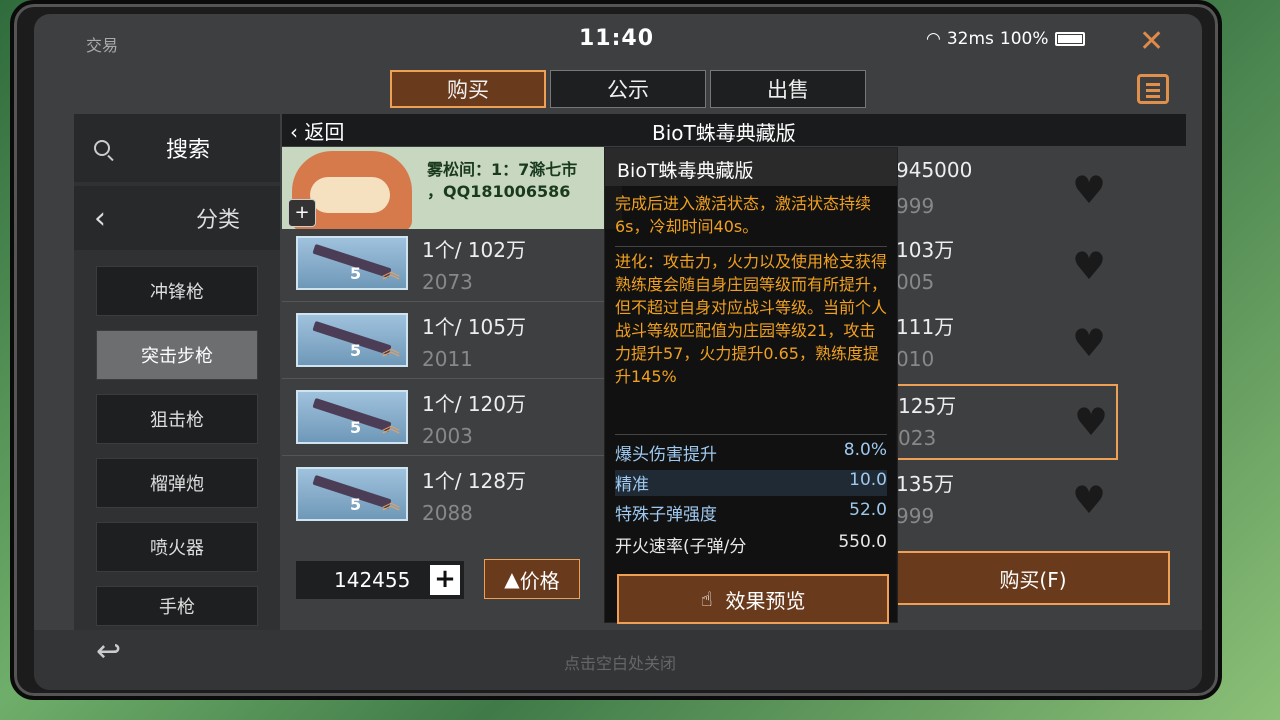 The height and width of the screenshot is (720, 1280). What do you see at coordinates (743, 215) in the screenshot?
I see `tooltip-para-1: 完成后进入激活状态，激活状态持续6s，冷却时间40s。` at bounding box center [743, 215].